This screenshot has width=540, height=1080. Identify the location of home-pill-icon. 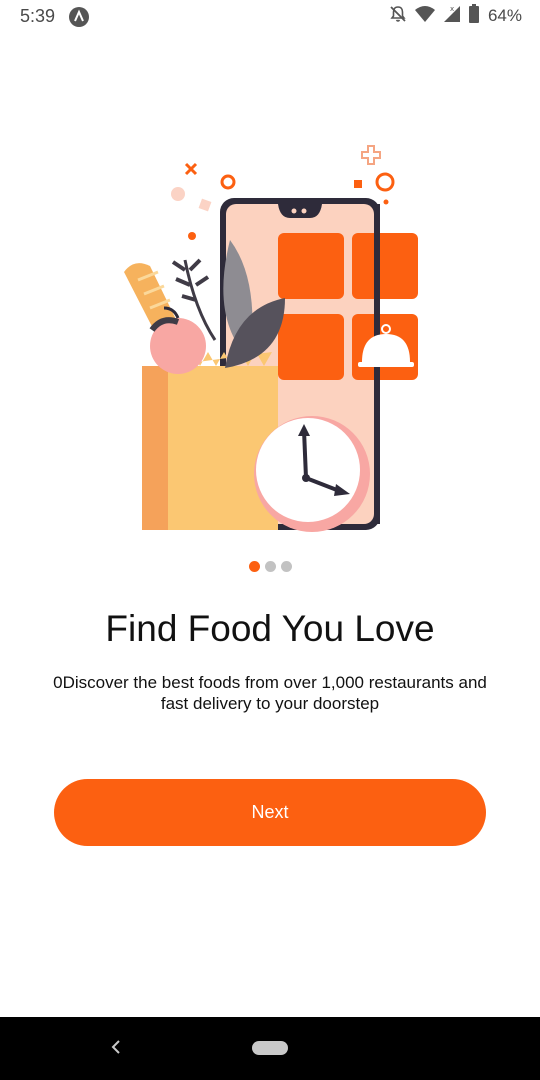
(270, 1048).